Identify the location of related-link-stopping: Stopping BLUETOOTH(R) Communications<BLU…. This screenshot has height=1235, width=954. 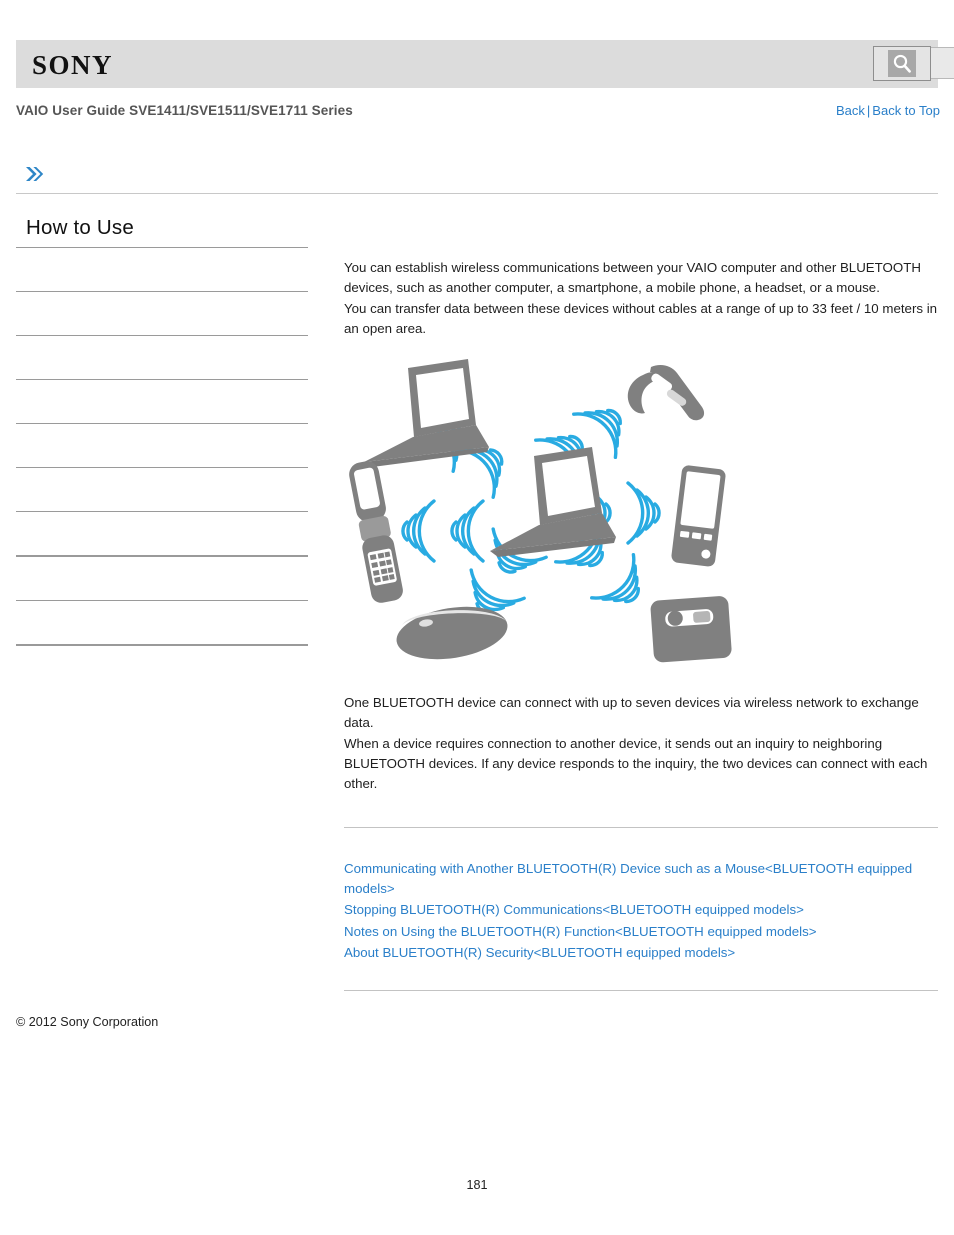
(641, 910).